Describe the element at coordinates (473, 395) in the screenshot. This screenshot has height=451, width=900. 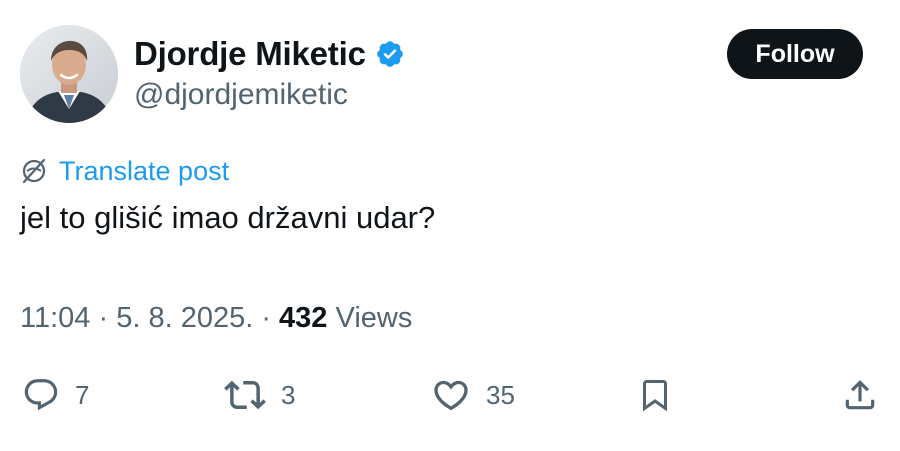
I see `like-button: 35` at that location.